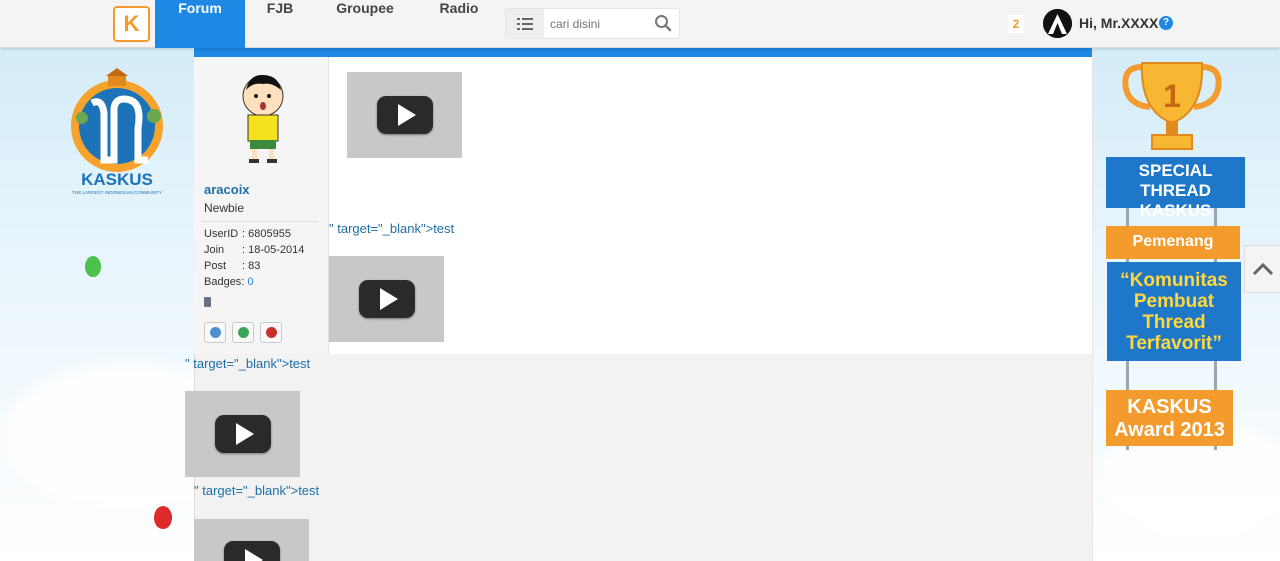 The width and height of the screenshot is (1280, 561). I want to click on report-button, so click(271, 332).